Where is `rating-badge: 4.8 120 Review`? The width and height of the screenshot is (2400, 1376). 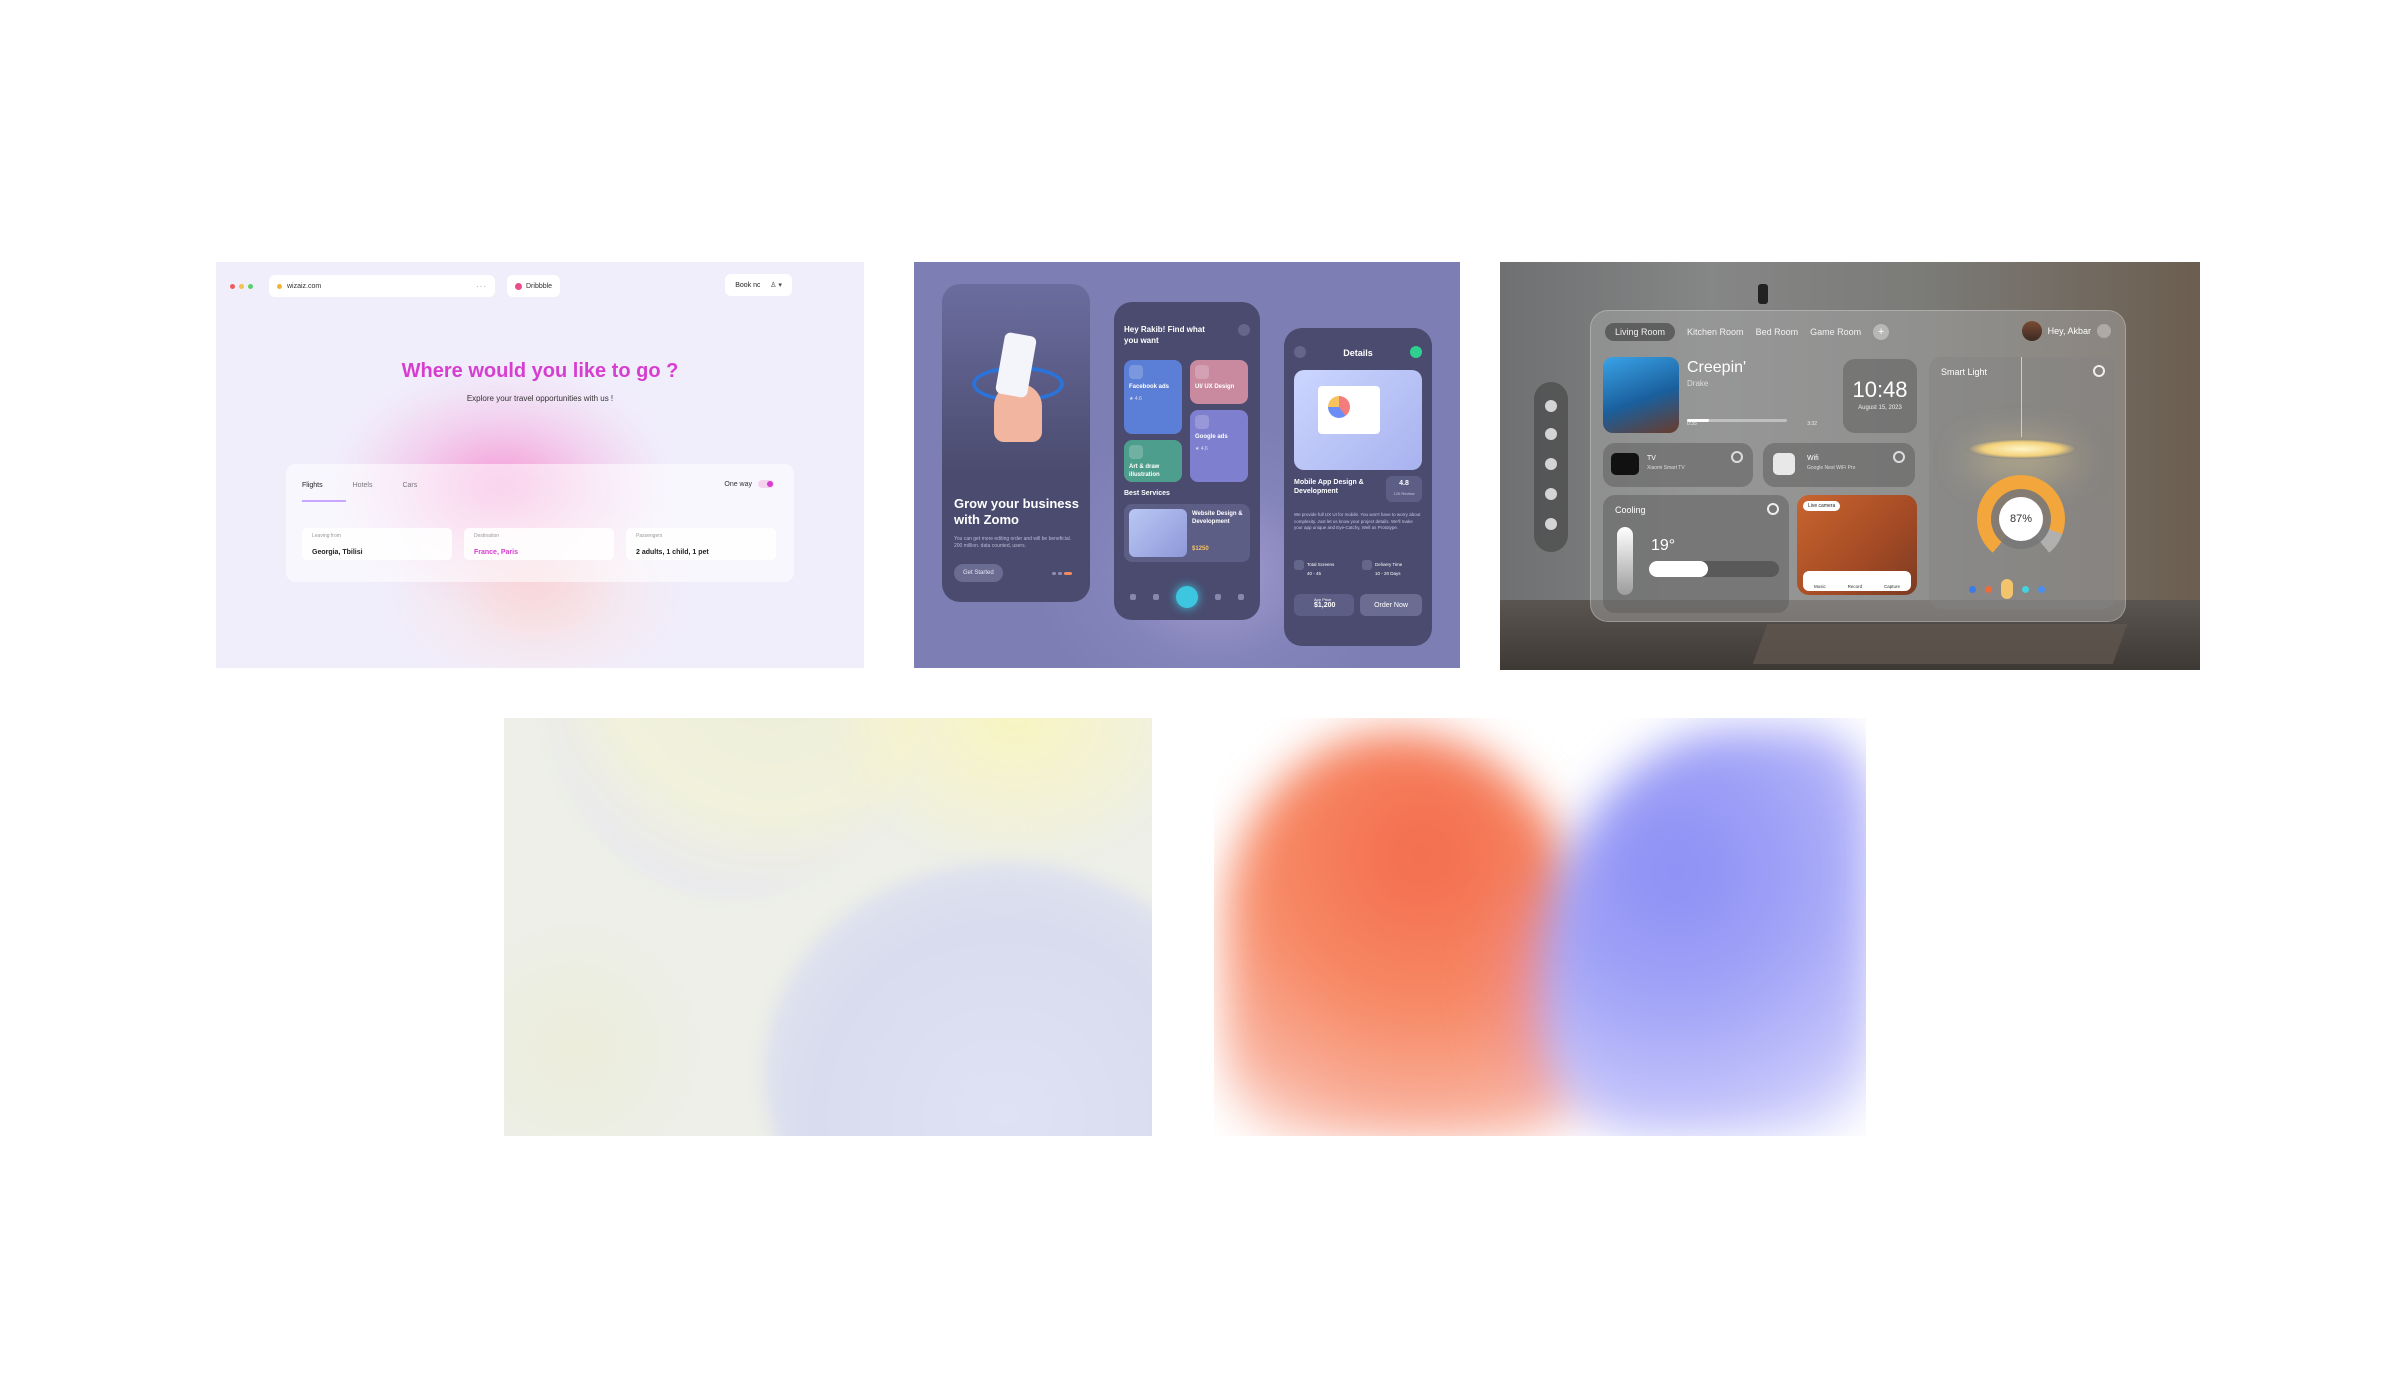 rating-badge: 4.8 120 Review is located at coordinates (1404, 489).